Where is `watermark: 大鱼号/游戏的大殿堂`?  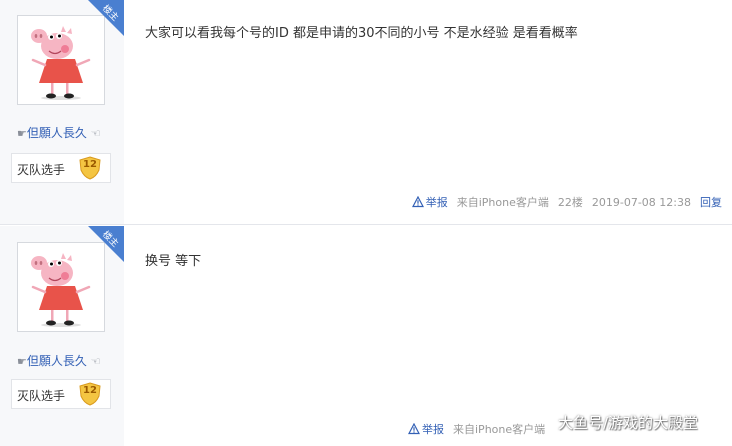 watermark: 大鱼号/游戏的大殿堂 is located at coordinates (628, 423).